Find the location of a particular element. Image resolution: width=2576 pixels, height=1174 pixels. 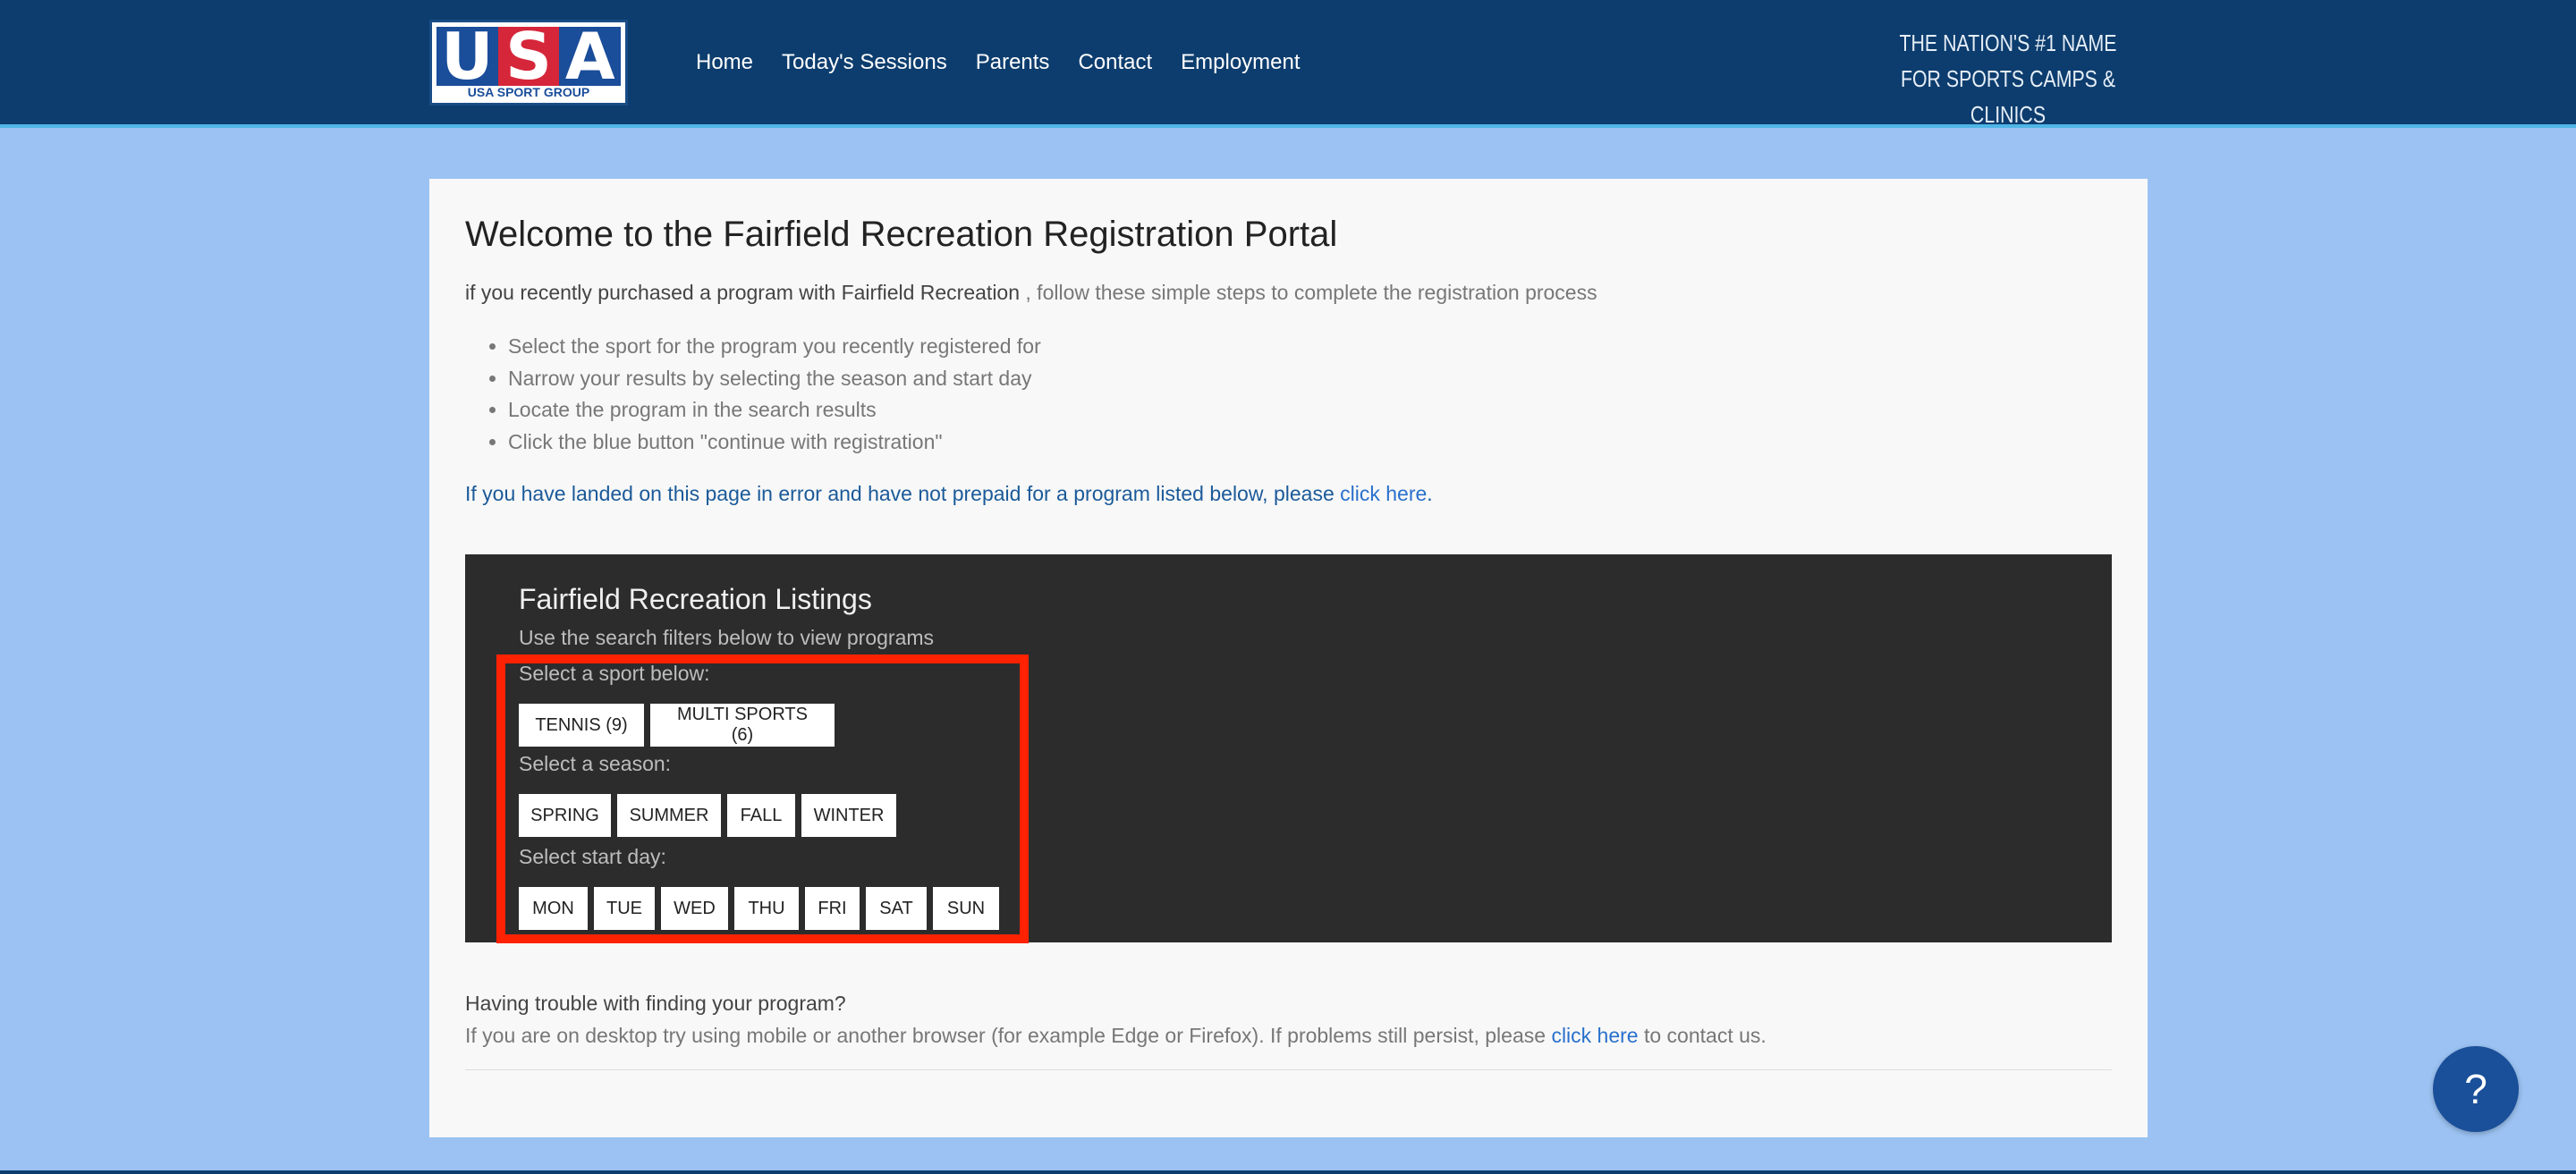

nav-todays-sessions: Today's Sessions is located at coordinates (864, 62).